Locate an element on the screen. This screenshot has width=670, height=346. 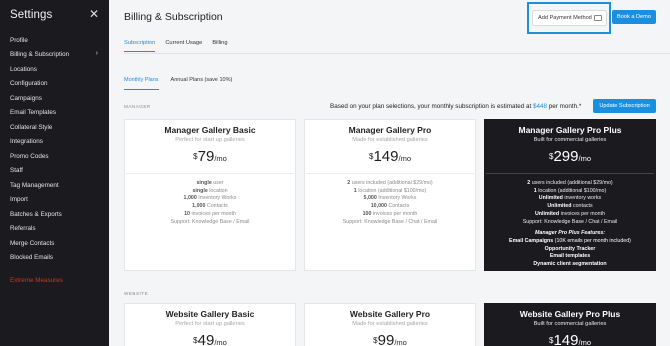
sidebar-item-label: Extreme Measures is located at coordinates (36, 281).